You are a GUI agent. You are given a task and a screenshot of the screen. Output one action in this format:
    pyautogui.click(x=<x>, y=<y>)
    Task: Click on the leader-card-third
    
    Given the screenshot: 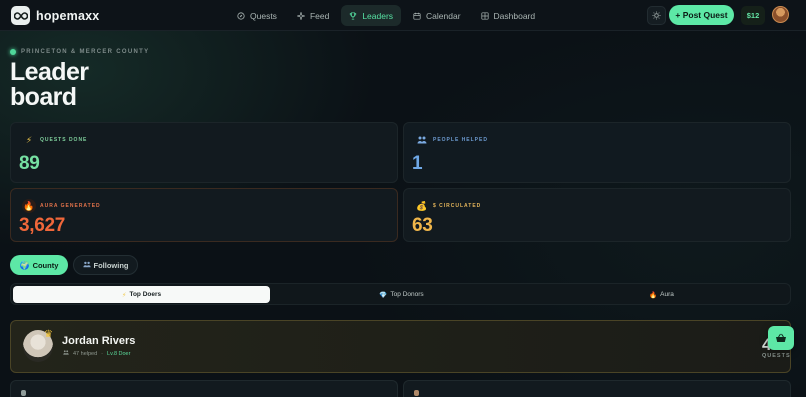 What is the action you would take?
    pyautogui.click(x=597, y=388)
    